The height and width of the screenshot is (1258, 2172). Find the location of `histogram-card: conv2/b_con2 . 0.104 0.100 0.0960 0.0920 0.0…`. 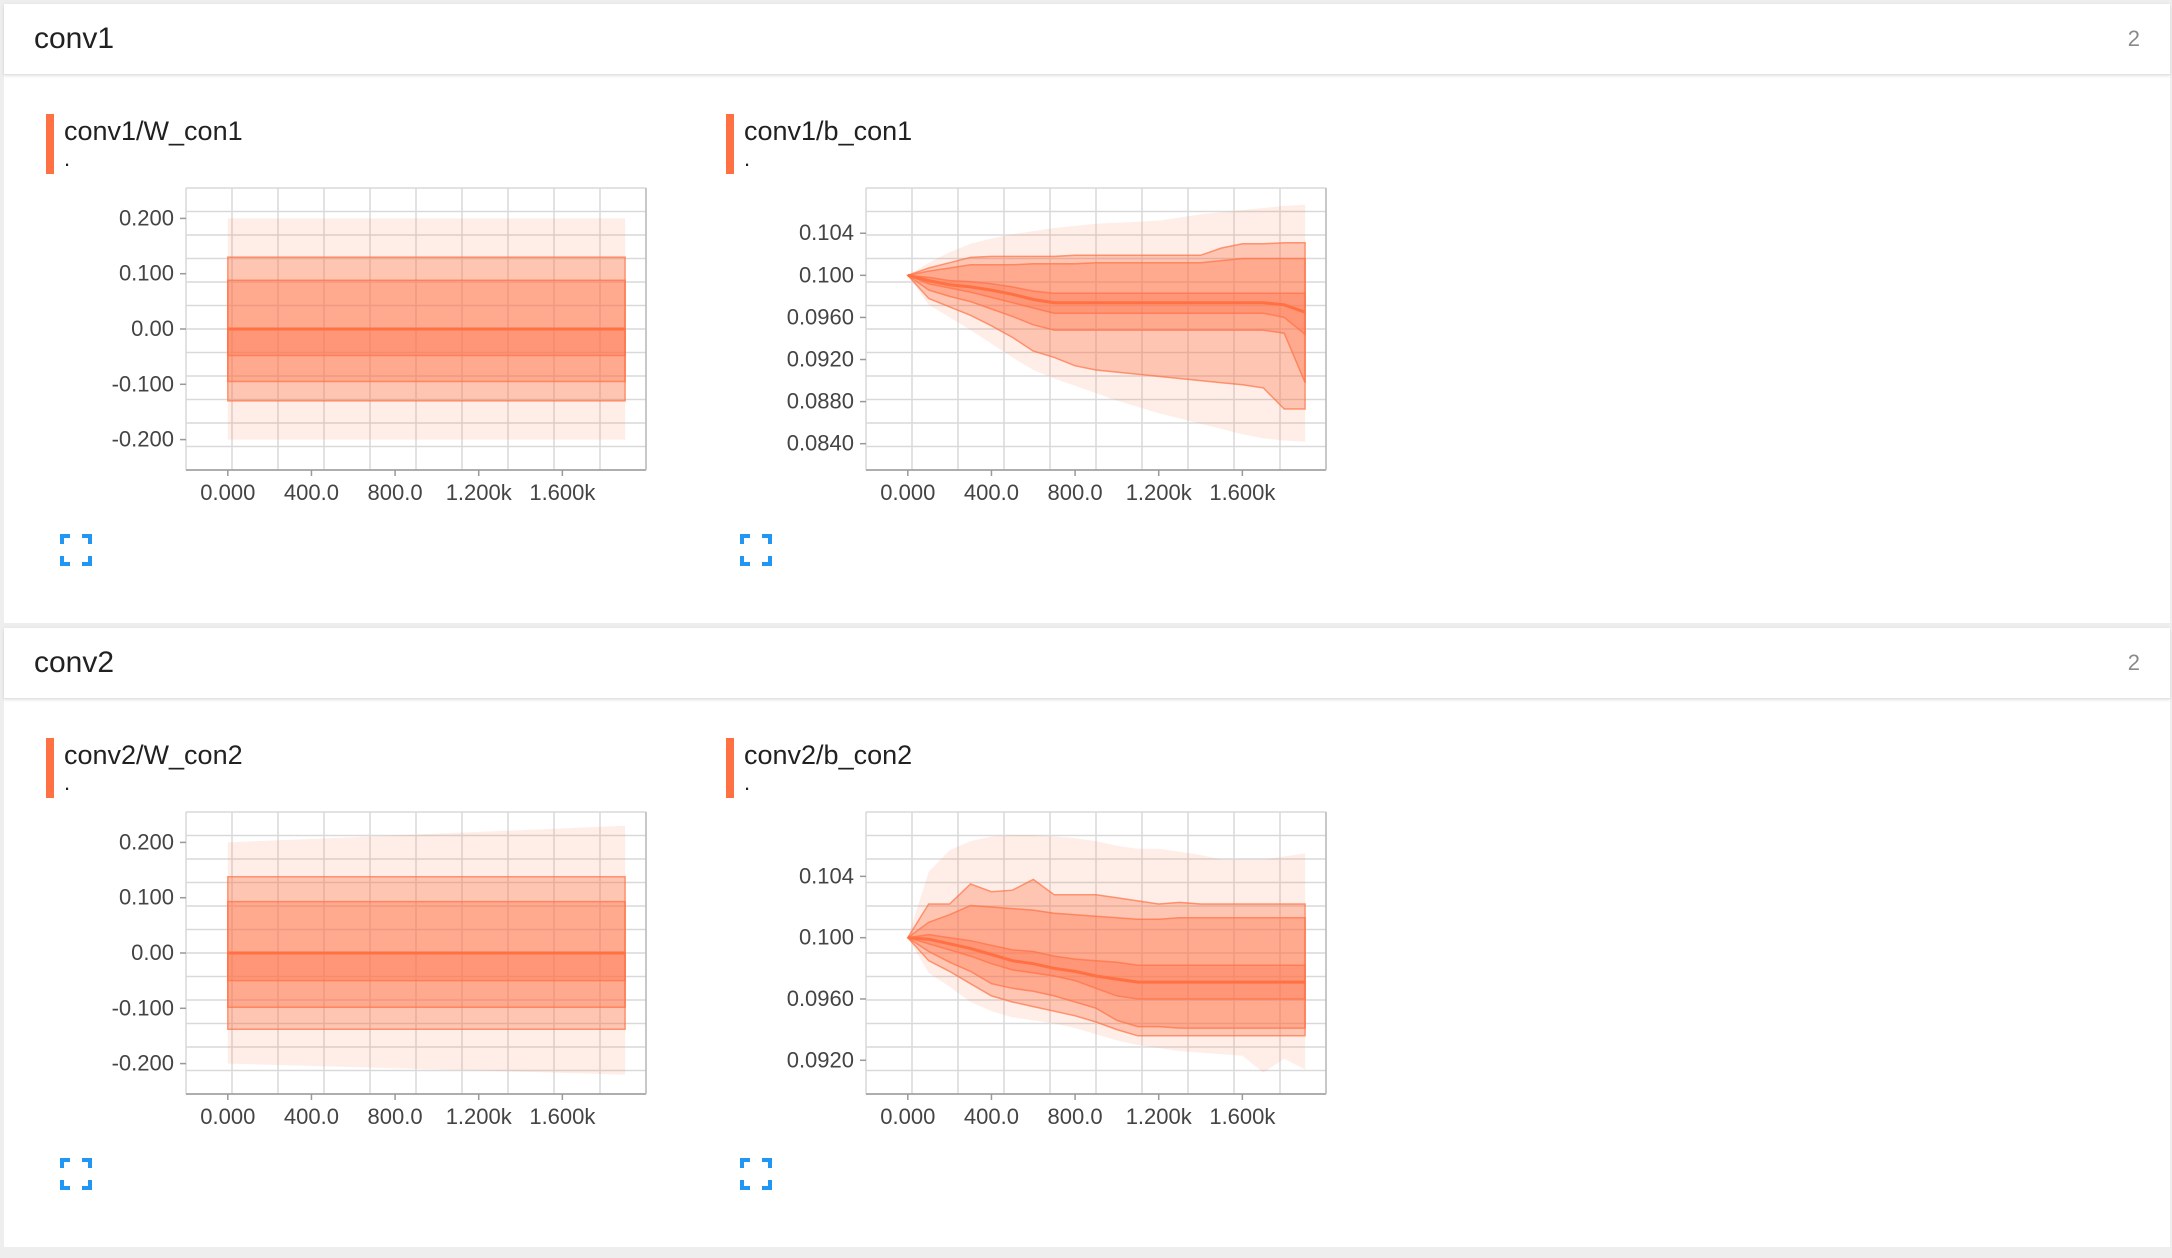

histogram-card: conv2/b_con2 . 0.104 0.100 0.0960 0.0920 0.0… is located at coordinates (1046, 998).